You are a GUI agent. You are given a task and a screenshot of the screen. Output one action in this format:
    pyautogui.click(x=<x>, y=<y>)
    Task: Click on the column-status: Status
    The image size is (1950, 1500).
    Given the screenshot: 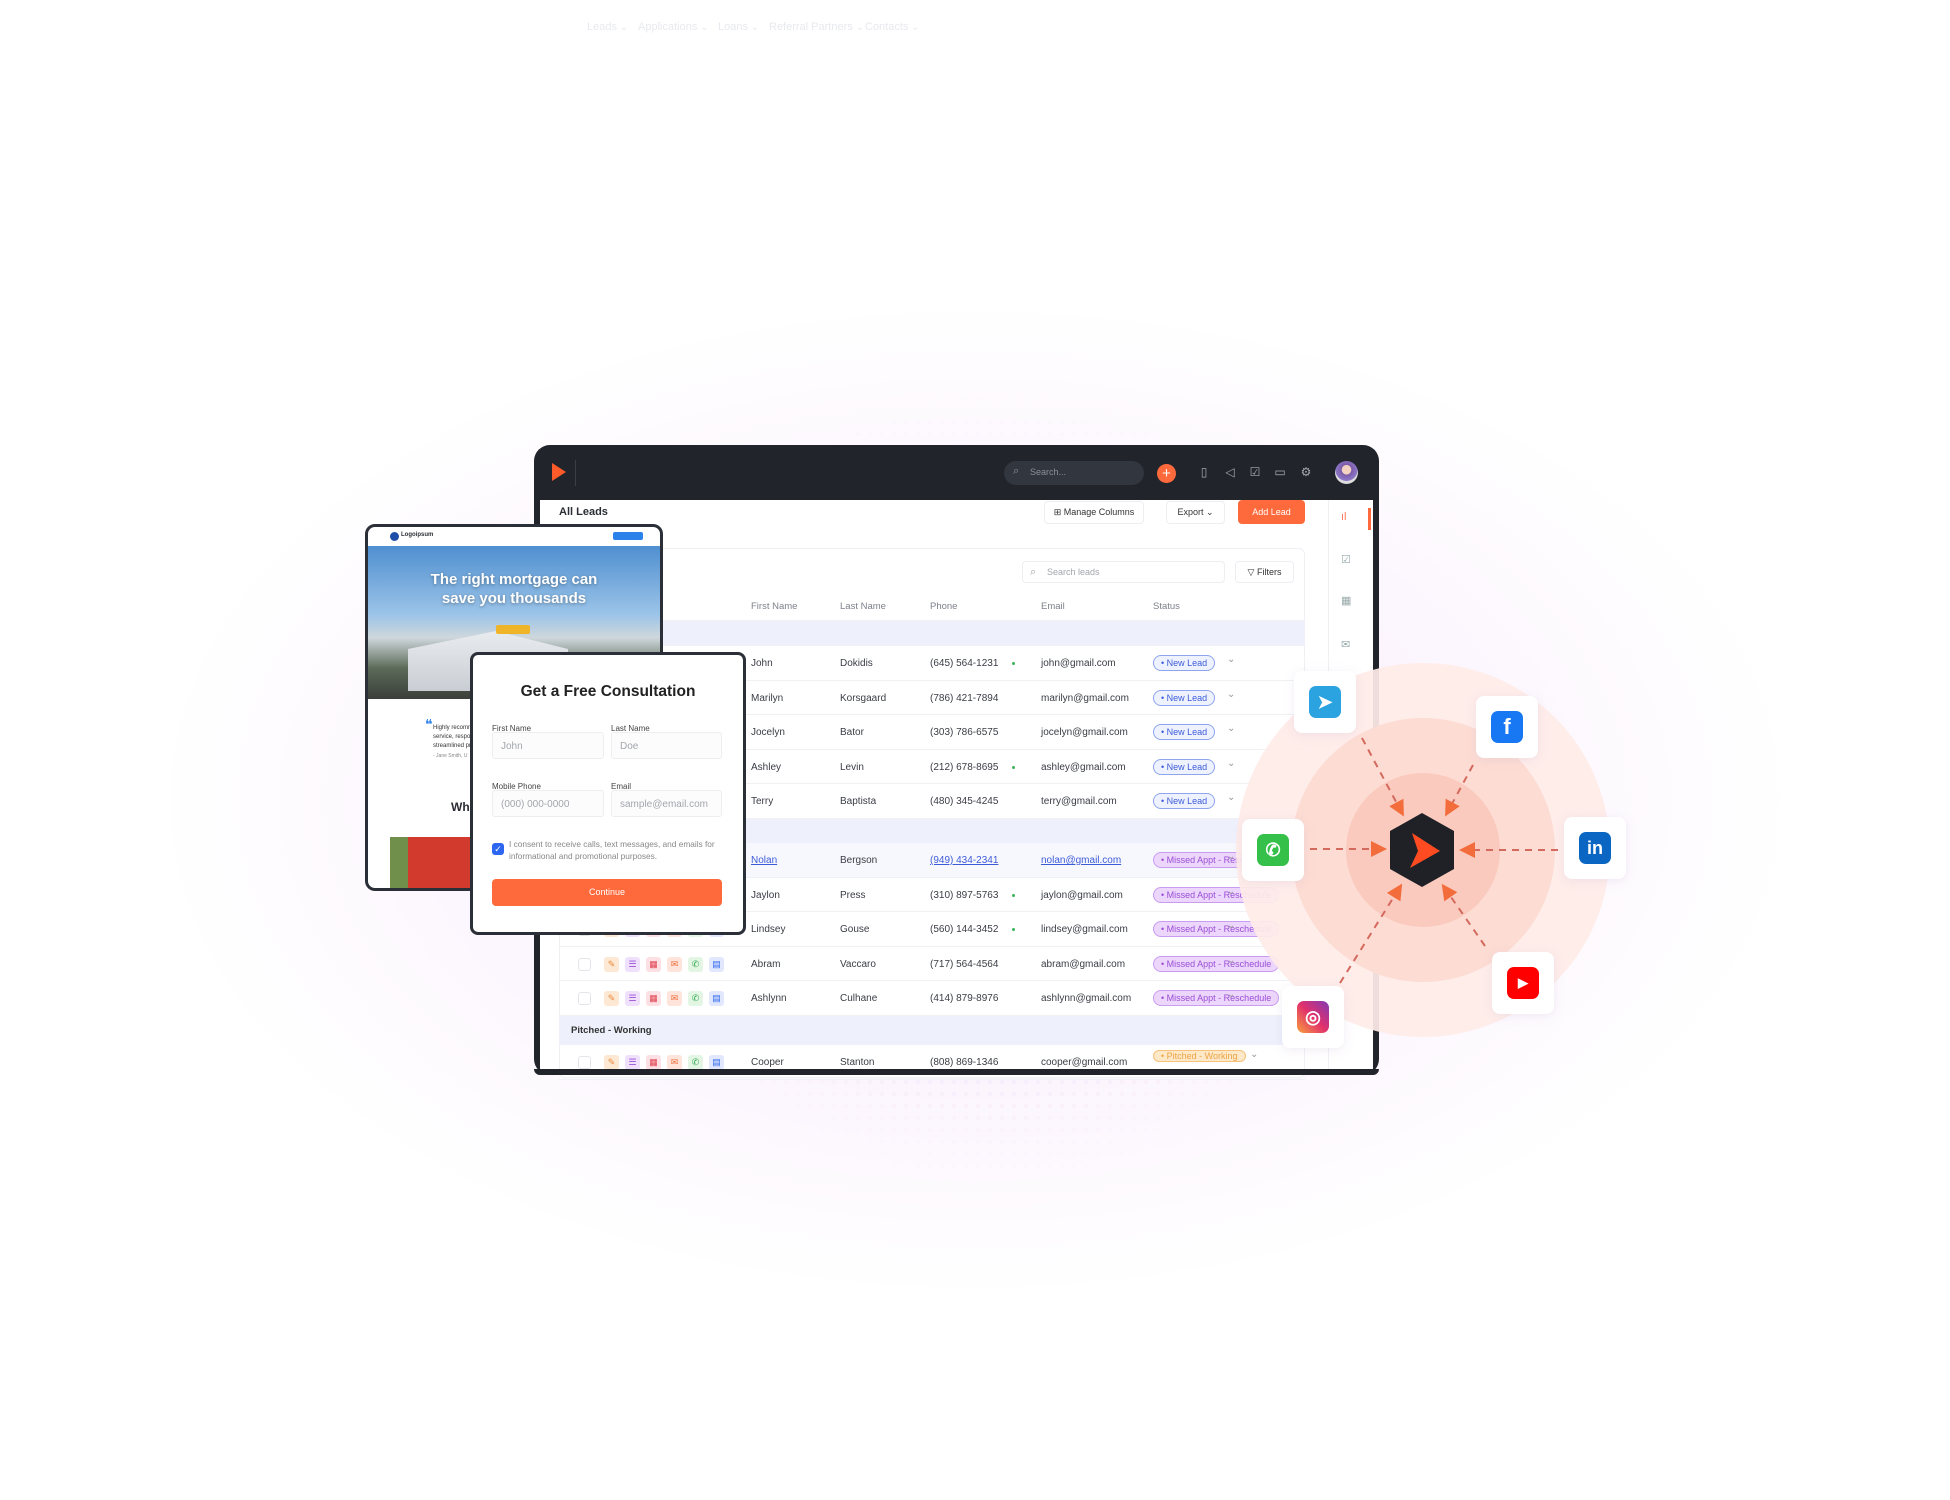 What is the action you would take?
    pyautogui.click(x=1166, y=606)
    